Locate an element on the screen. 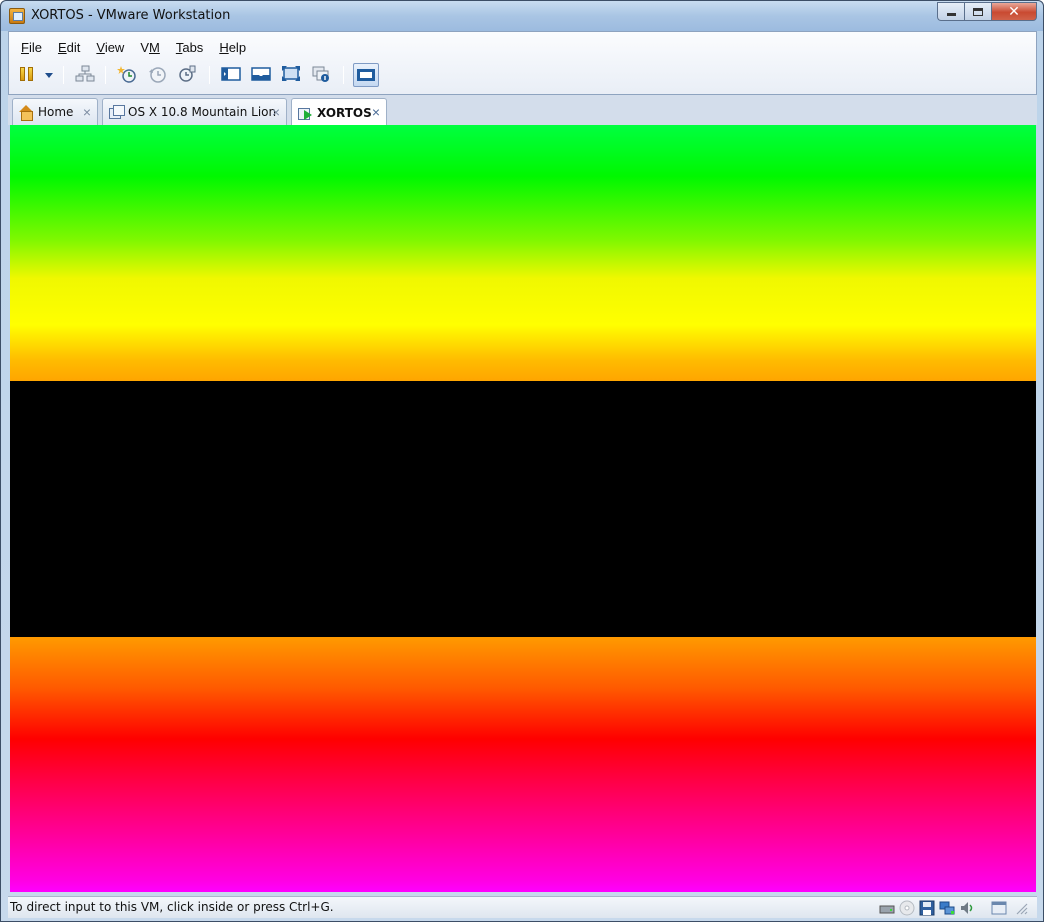  tab-home-label: Home is located at coordinates (56, 112).